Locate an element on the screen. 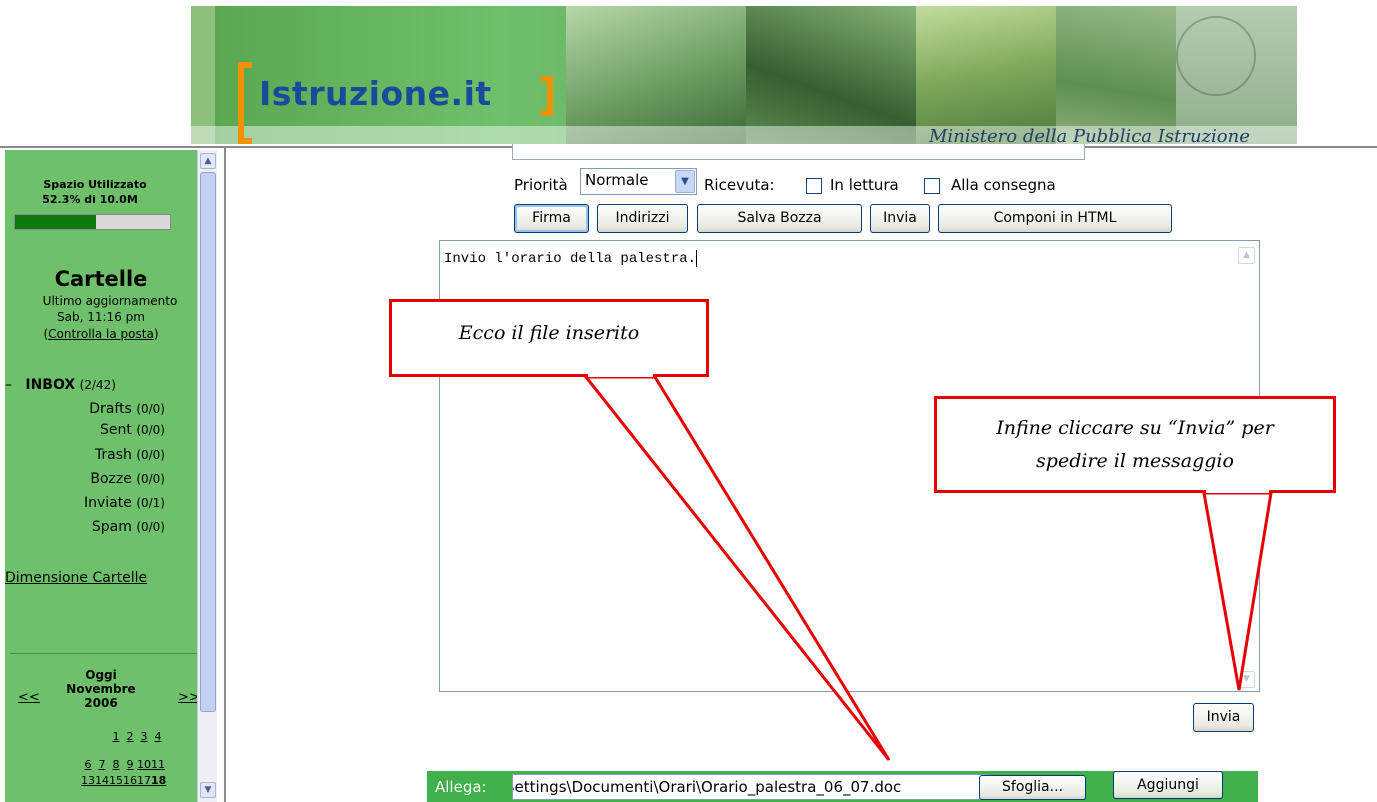 Image resolution: width=1377 pixels, height=802 pixels. calendar-day-today: 18 is located at coordinates (158, 780).